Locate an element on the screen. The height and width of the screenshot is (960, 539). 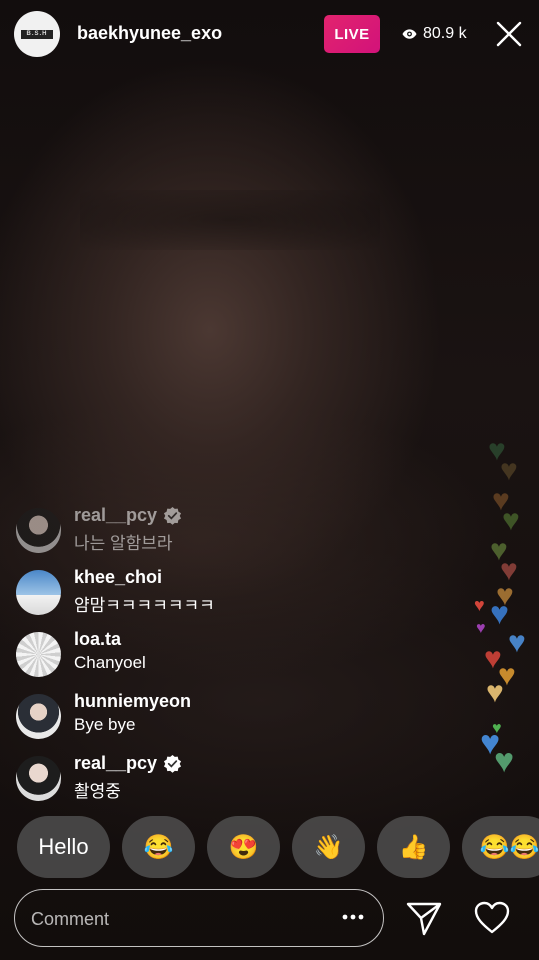
reaction-chip: 👋 is located at coordinates (328, 847).